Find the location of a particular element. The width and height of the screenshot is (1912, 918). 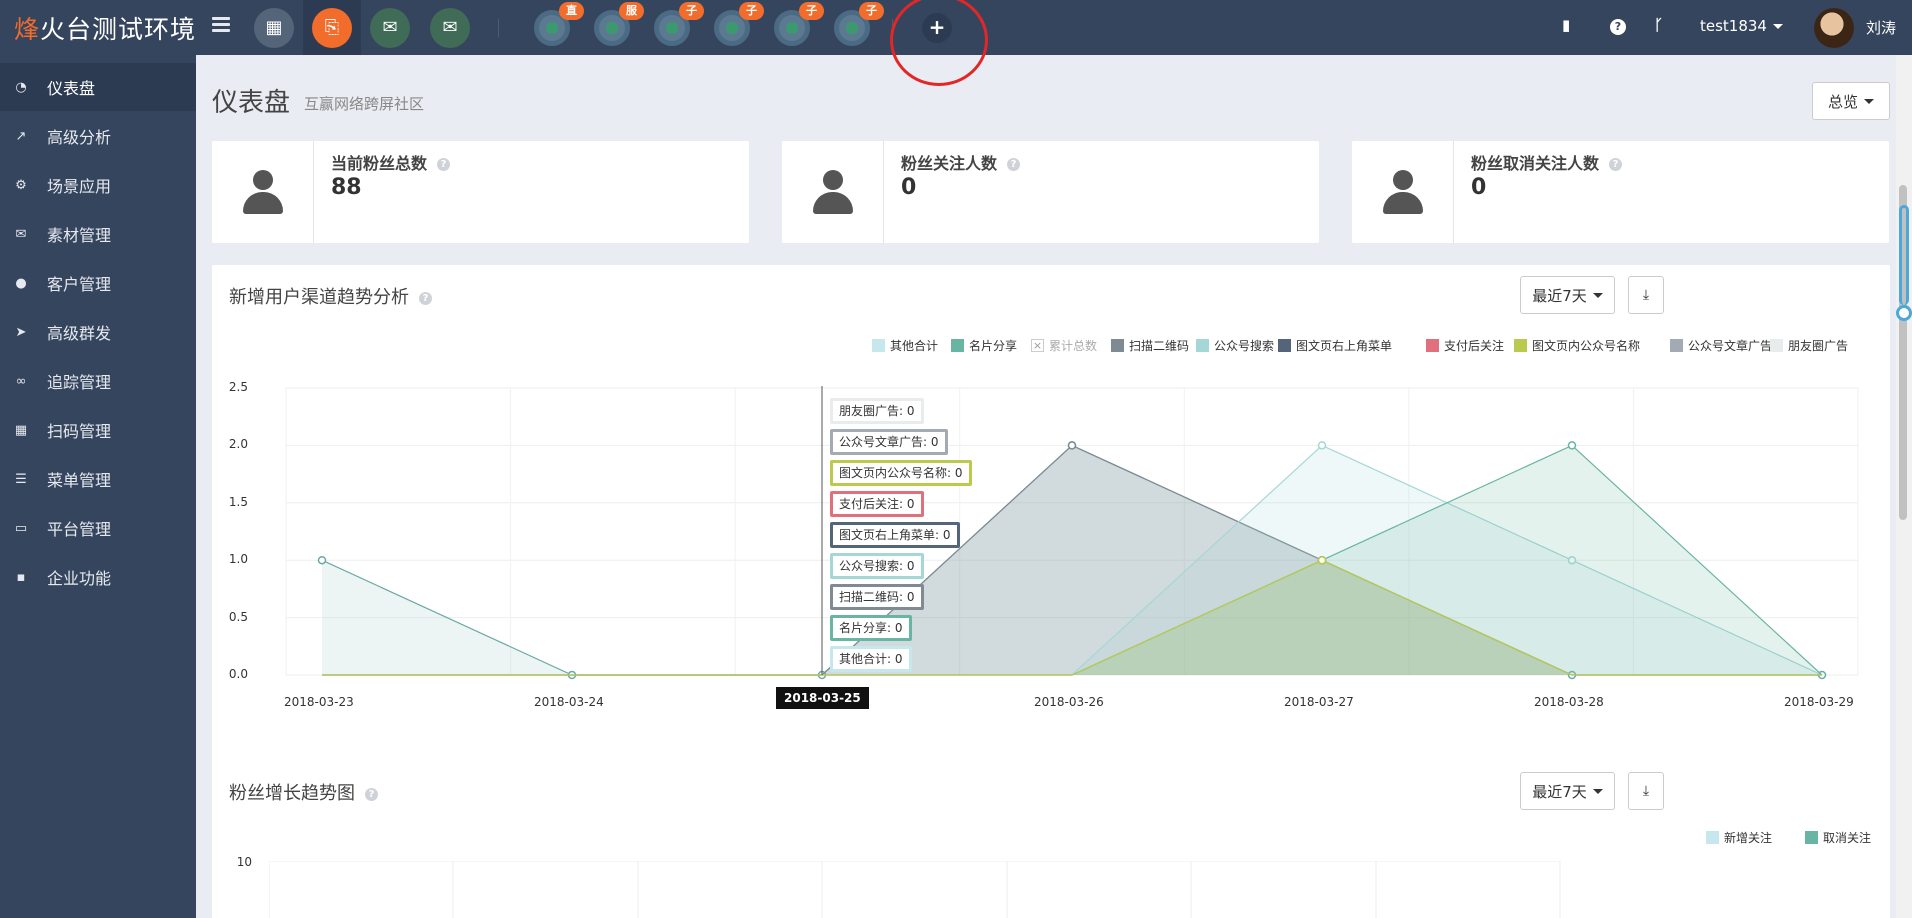

user-icon: ● is located at coordinates (21, 283).